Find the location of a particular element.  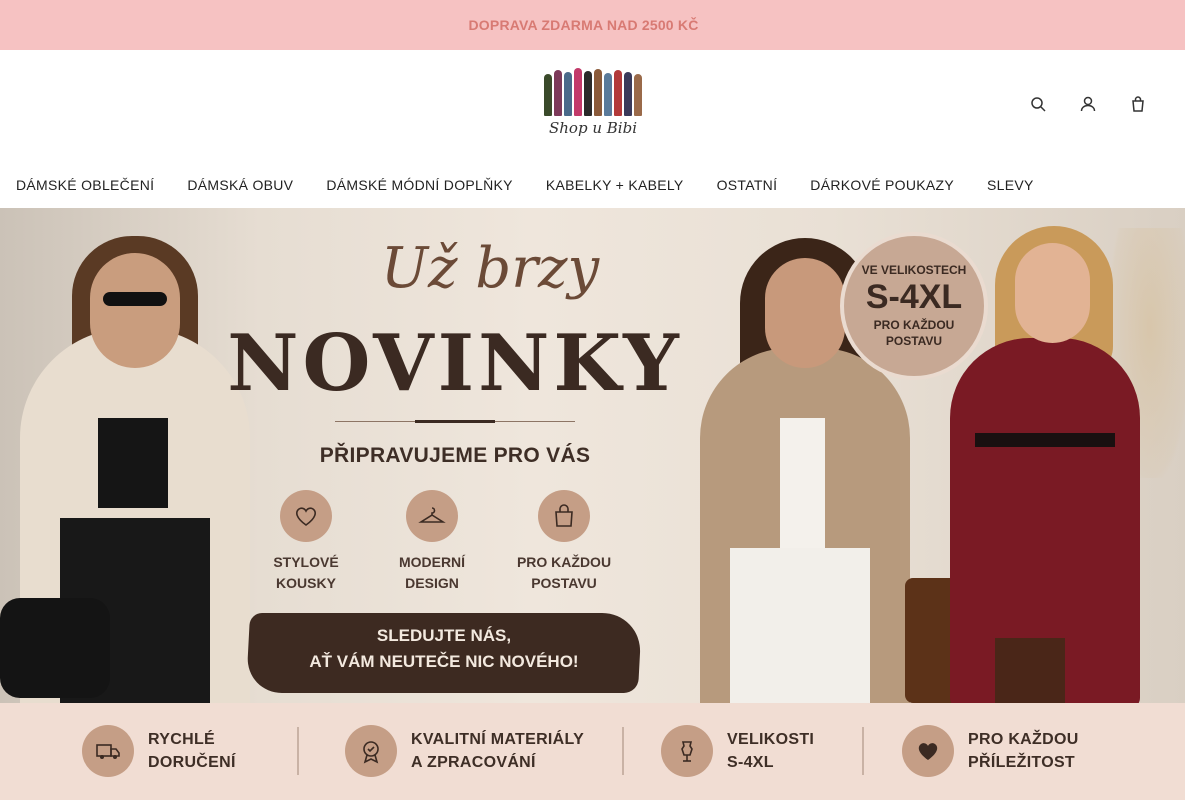

search-button is located at coordinates (1038, 104).